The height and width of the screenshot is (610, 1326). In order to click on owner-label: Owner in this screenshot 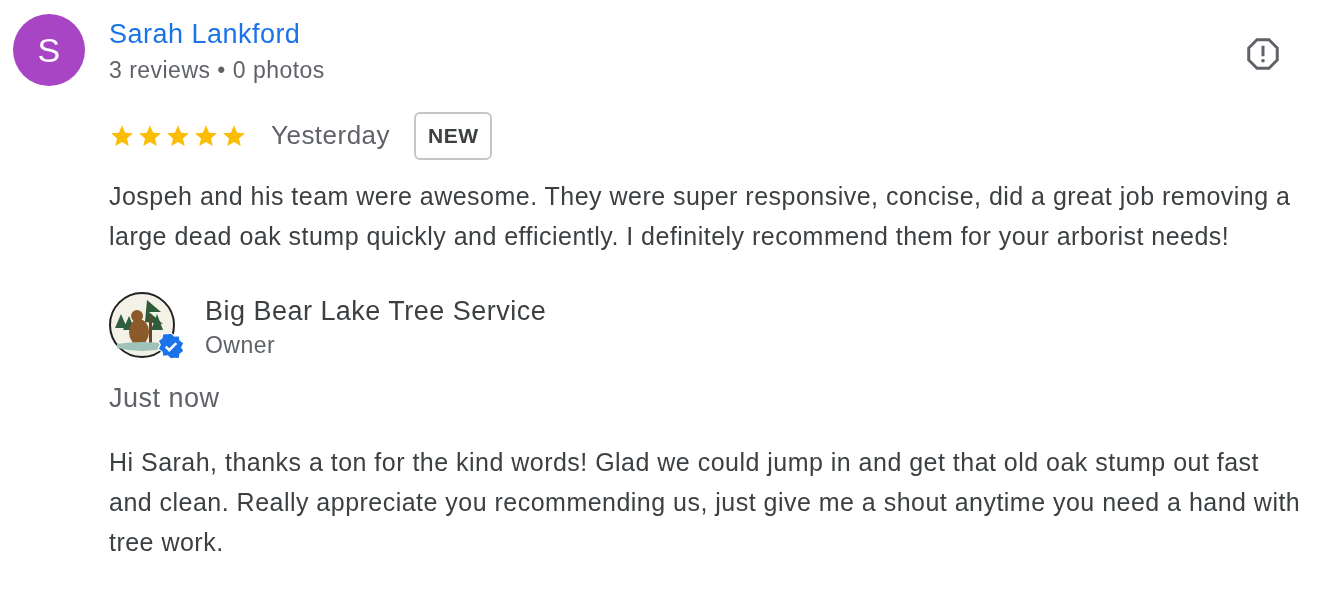, I will do `click(241, 345)`.